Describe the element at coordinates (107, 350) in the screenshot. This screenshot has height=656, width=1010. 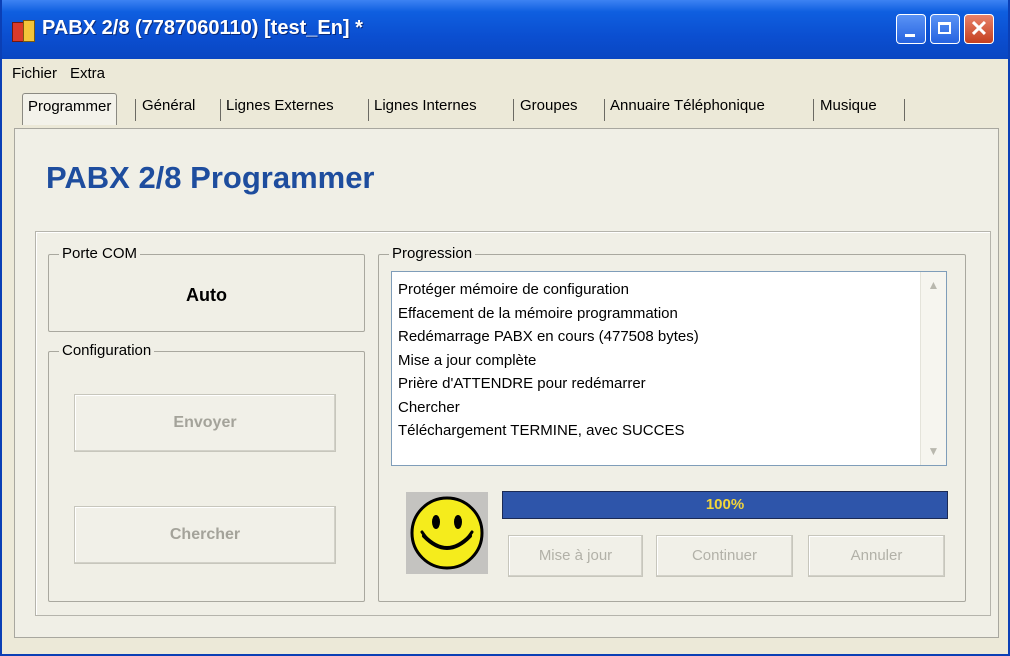
I see `configuration-legend: Configuration` at that location.